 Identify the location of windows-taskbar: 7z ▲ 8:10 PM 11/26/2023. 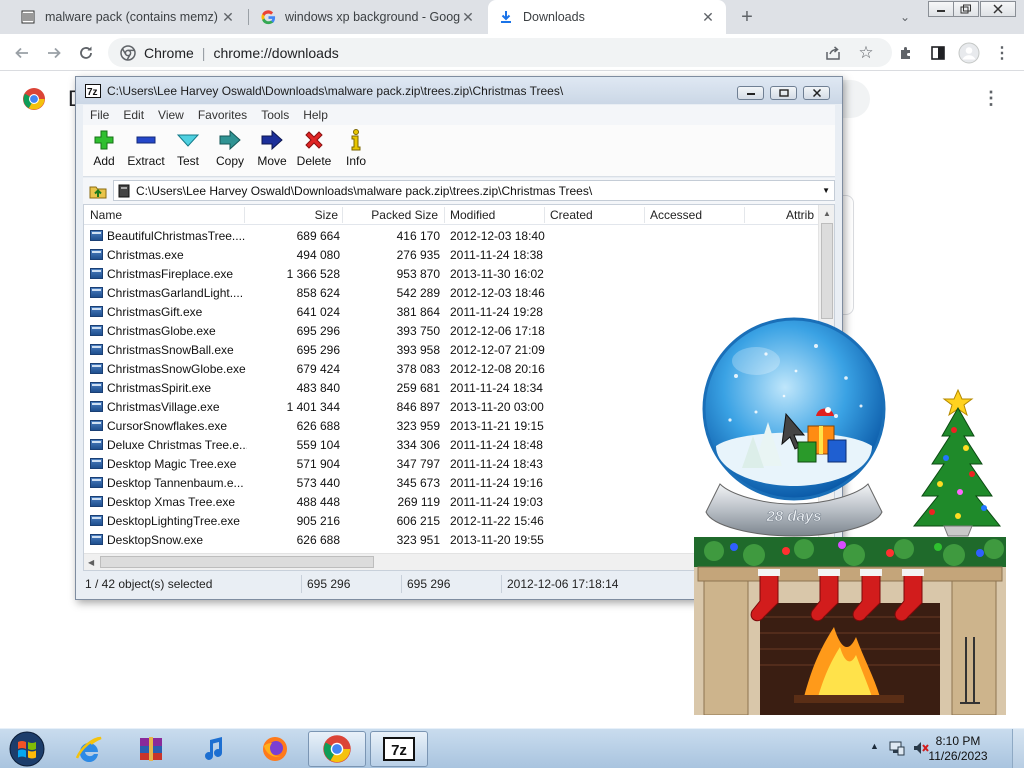
(512, 748).